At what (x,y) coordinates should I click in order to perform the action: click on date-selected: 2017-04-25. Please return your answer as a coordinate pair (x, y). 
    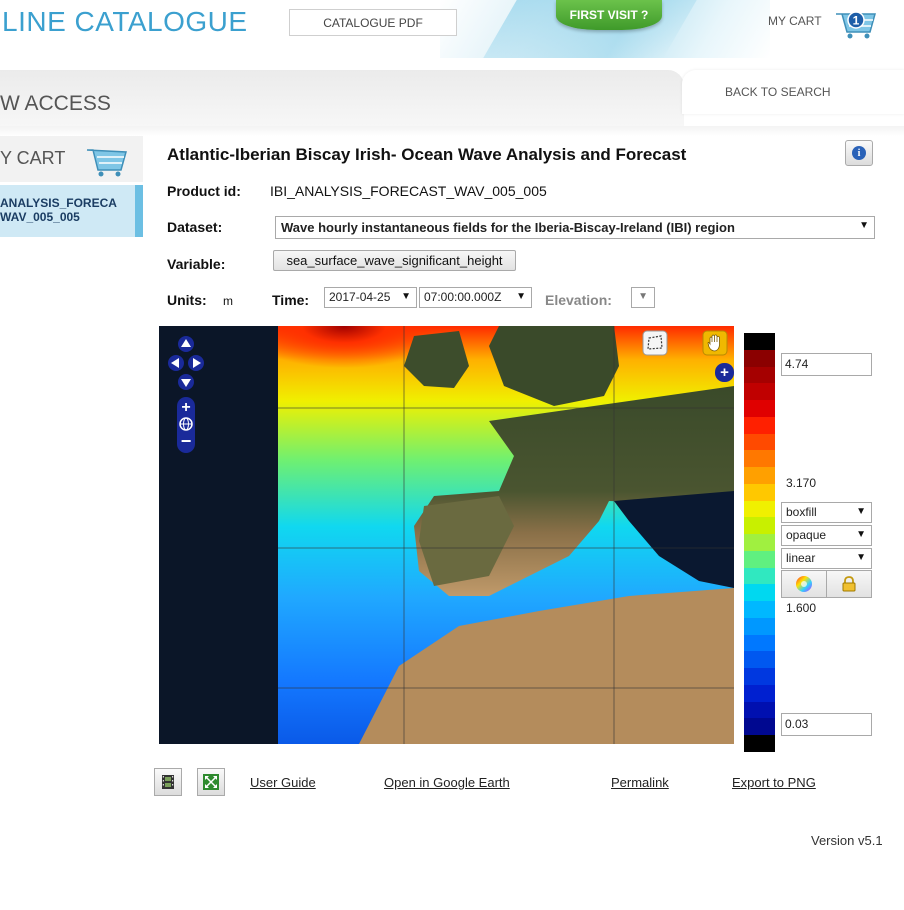
    Looking at the image, I should click on (360, 297).